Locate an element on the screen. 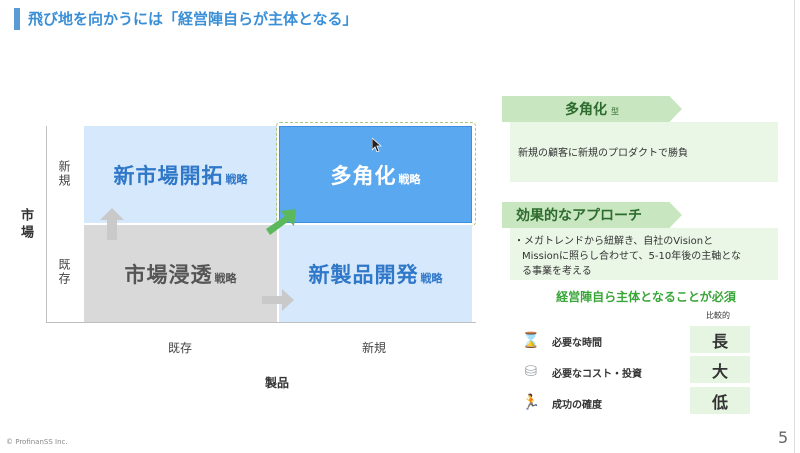 The height and width of the screenshot is (453, 800). y-axis-line is located at coordinates (46, 224).